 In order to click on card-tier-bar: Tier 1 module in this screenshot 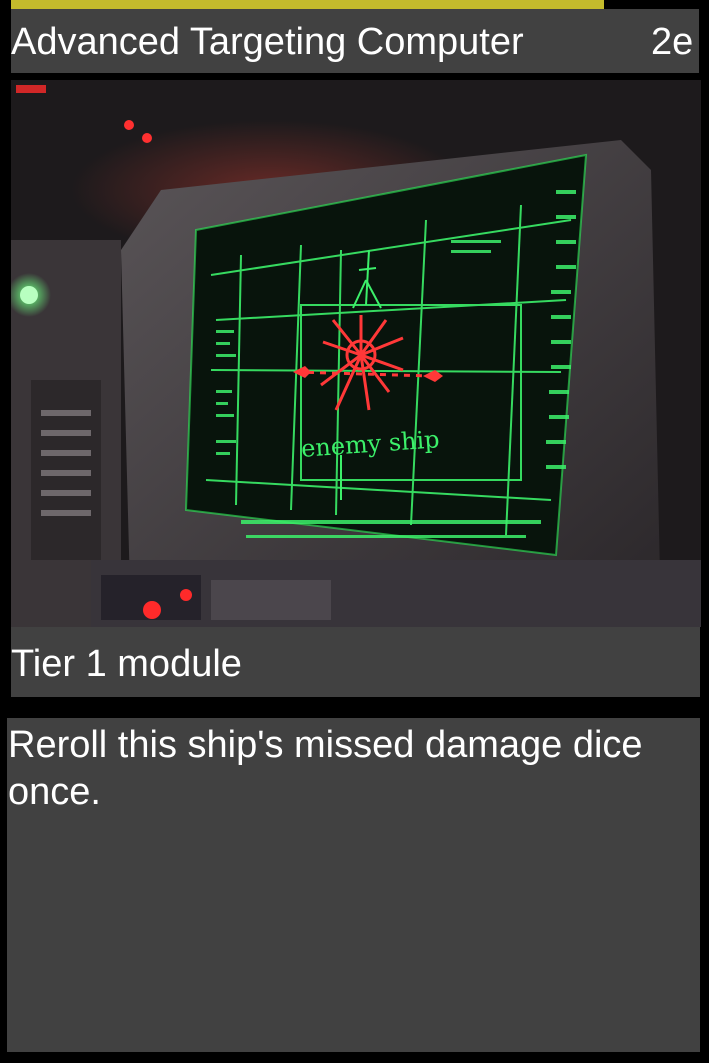, I will do `click(355, 662)`.